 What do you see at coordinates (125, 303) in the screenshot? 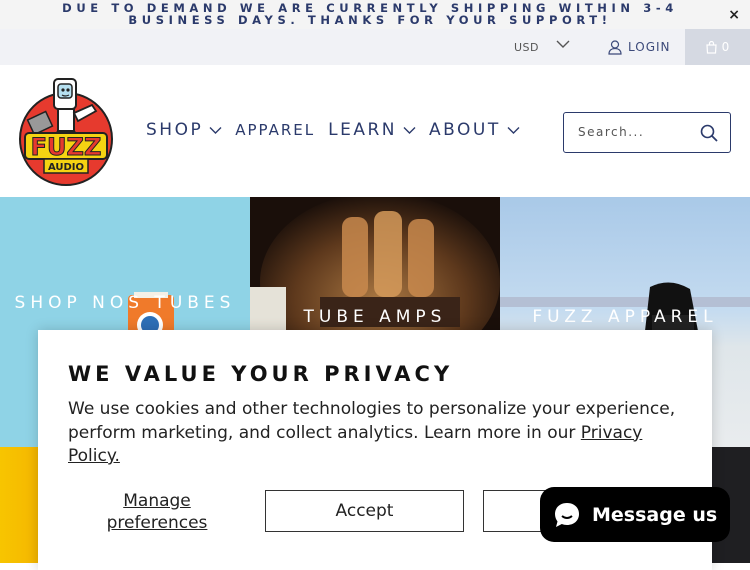
I see `tile-label: SHOP NOS TUBES` at bounding box center [125, 303].